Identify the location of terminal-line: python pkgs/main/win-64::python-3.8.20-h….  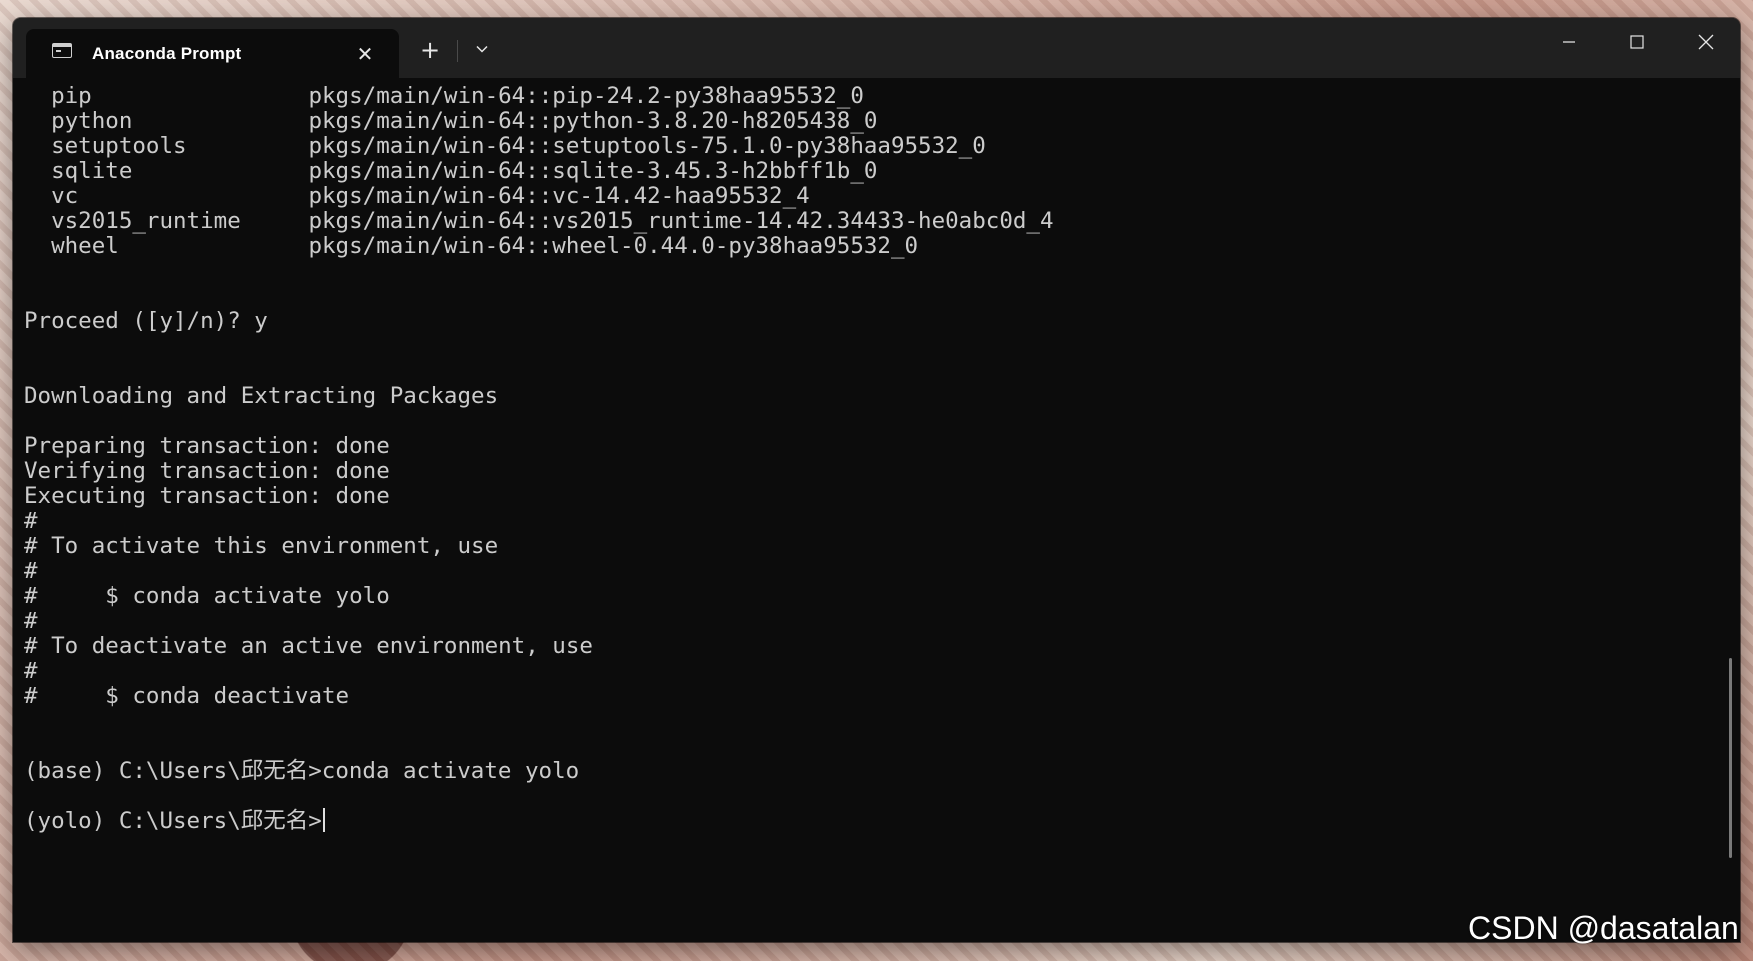
(451, 121).